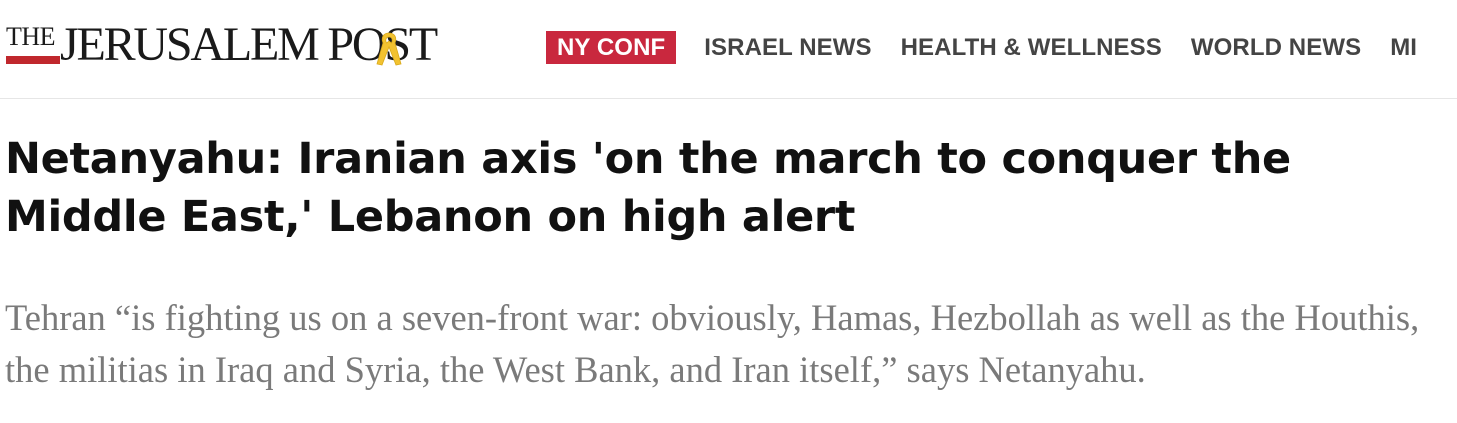 This screenshot has height=423, width=1457. Describe the element at coordinates (31, 36) in the screenshot. I see `logo-the-text: THE` at that location.